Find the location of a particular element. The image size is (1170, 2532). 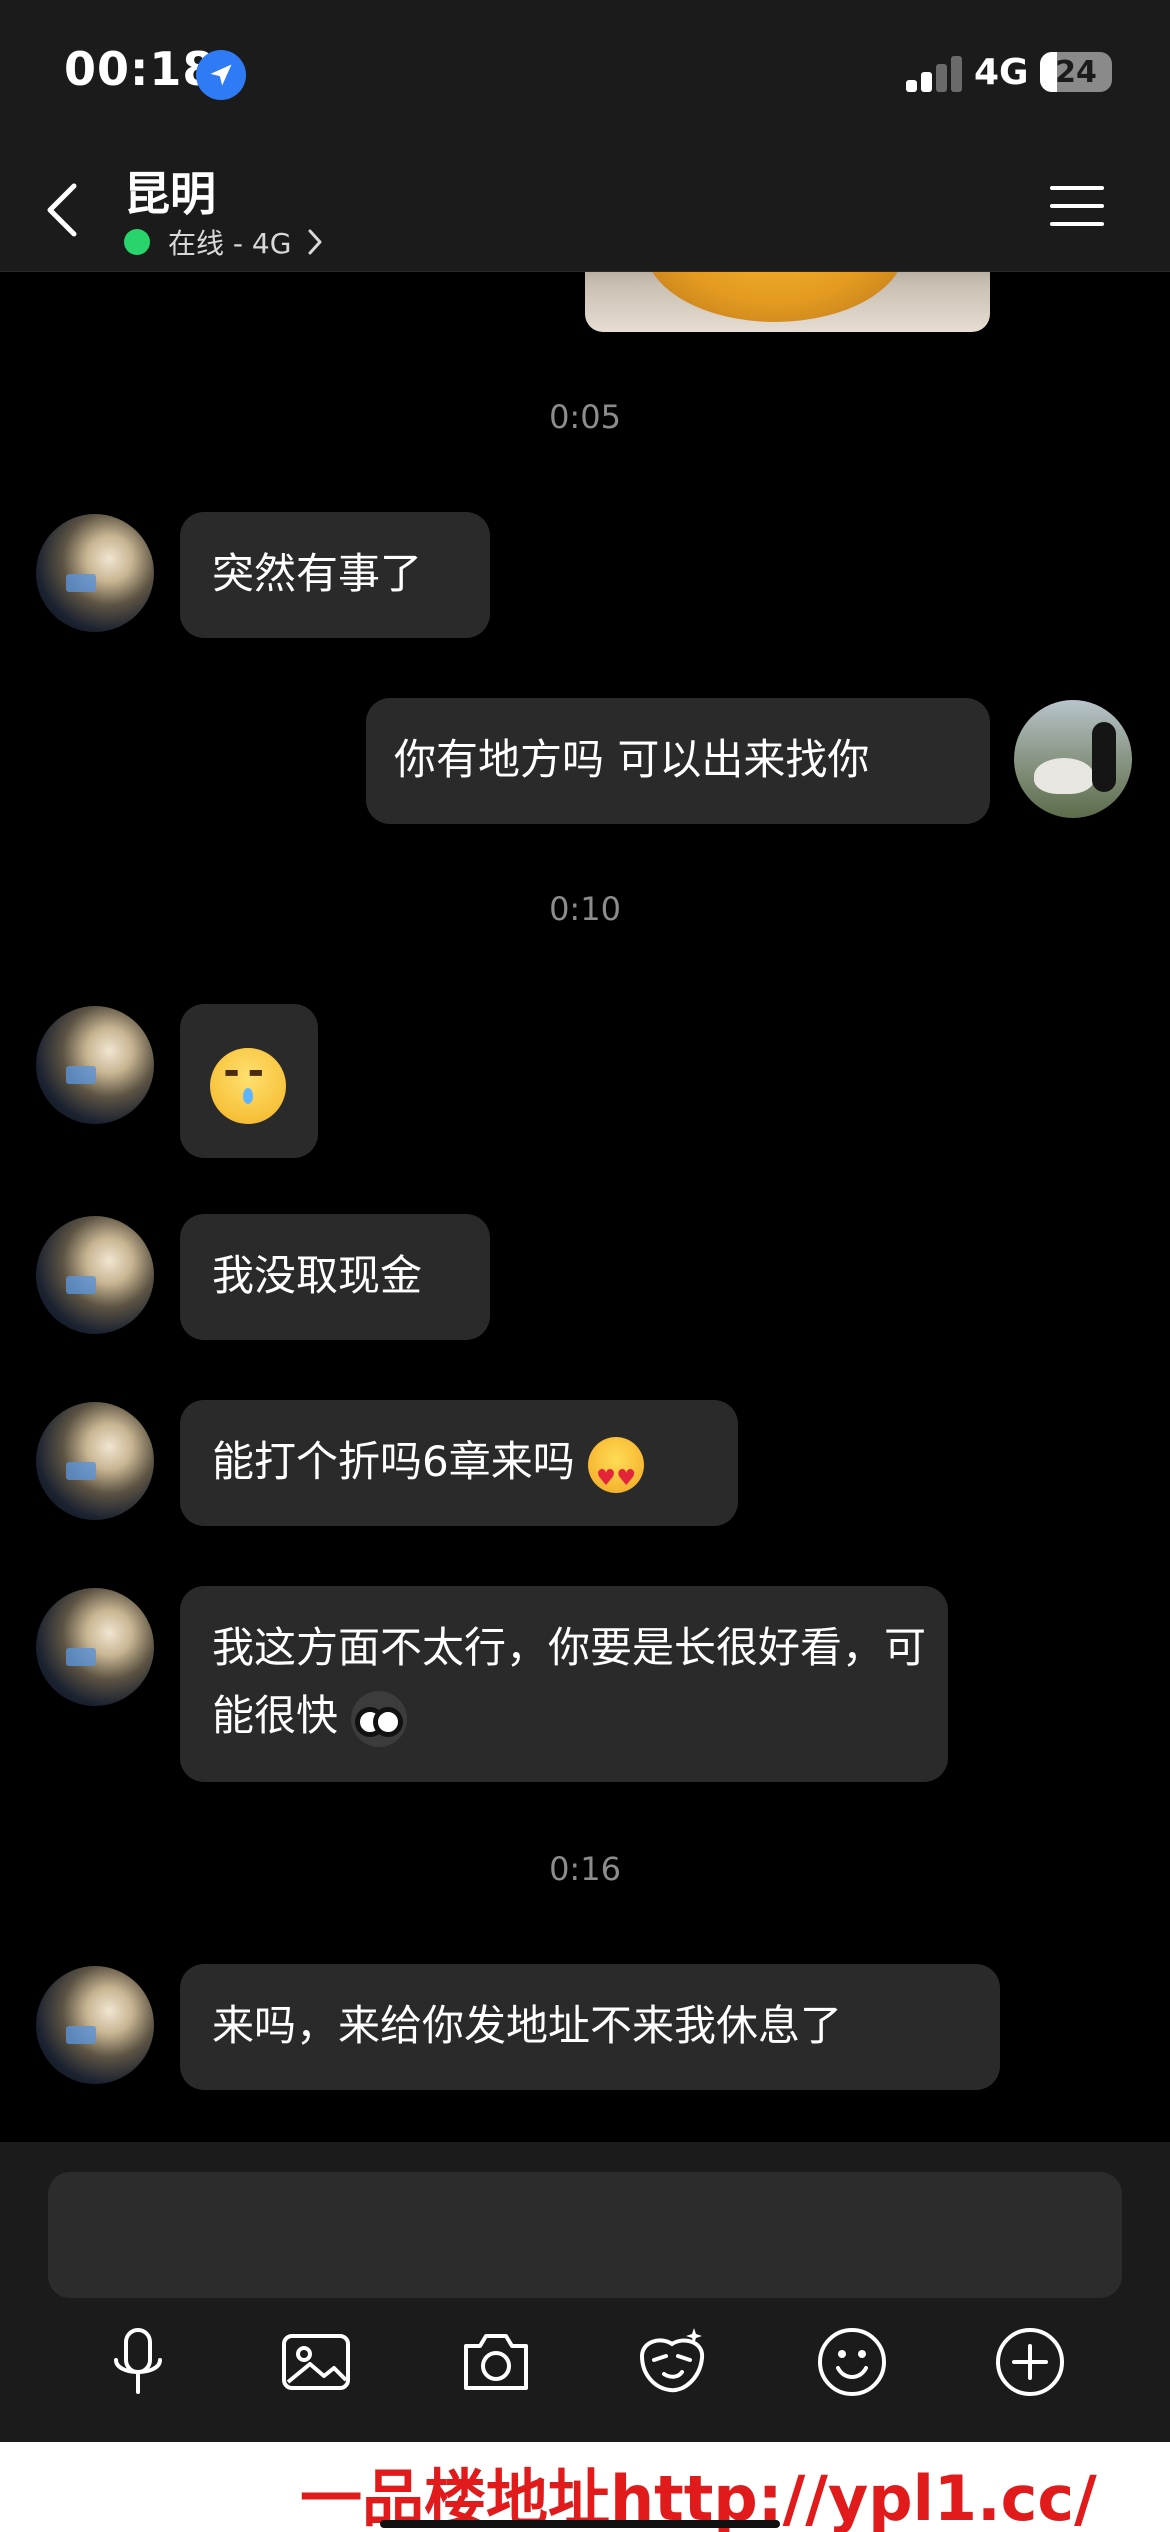

my-avatar is located at coordinates (1073, 759).